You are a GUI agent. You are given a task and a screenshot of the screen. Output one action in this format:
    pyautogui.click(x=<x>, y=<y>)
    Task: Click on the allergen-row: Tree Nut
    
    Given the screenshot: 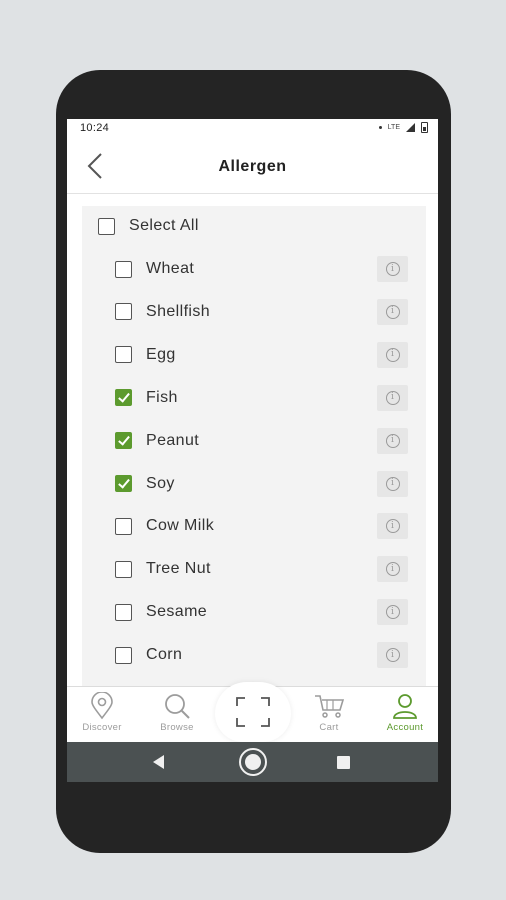 What is the action you would take?
    pyautogui.click(x=163, y=569)
    